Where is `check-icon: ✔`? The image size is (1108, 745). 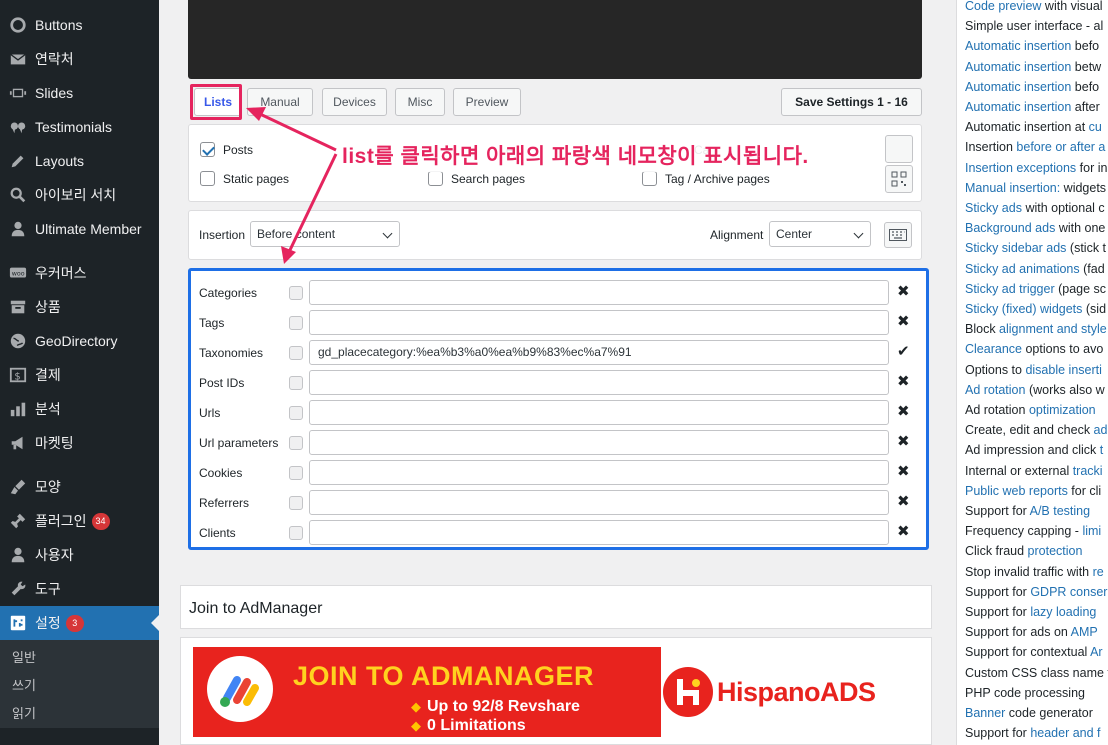
check-icon: ✔ is located at coordinates (903, 351).